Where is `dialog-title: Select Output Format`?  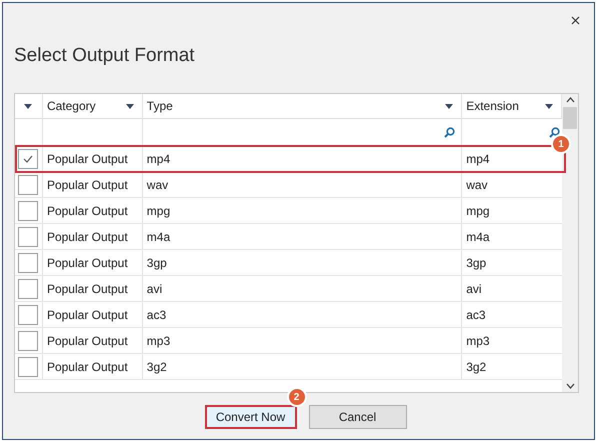 dialog-title: Select Output Format is located at coordinates (104, 56).